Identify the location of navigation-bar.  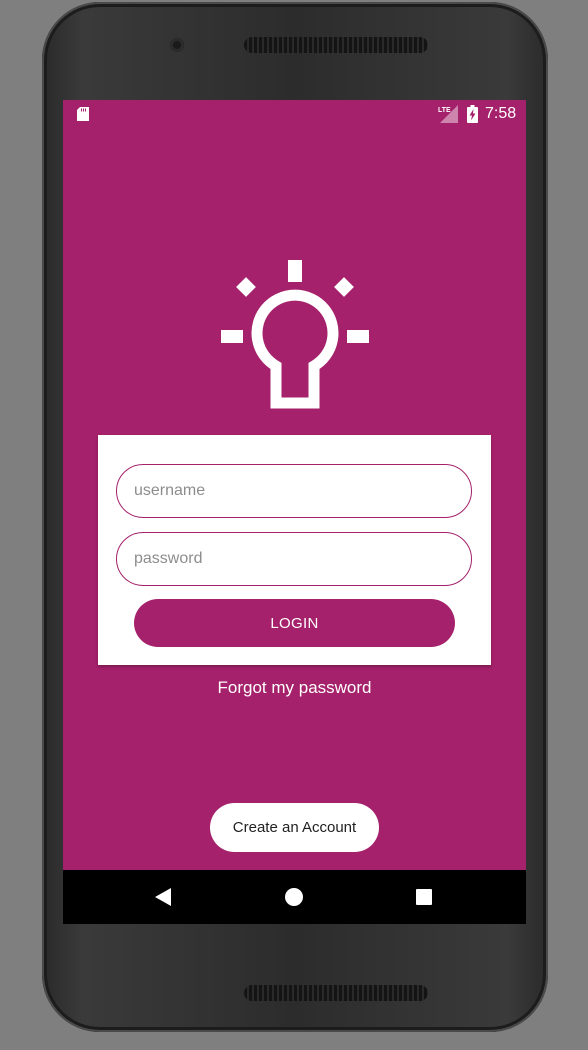
(294, 897).